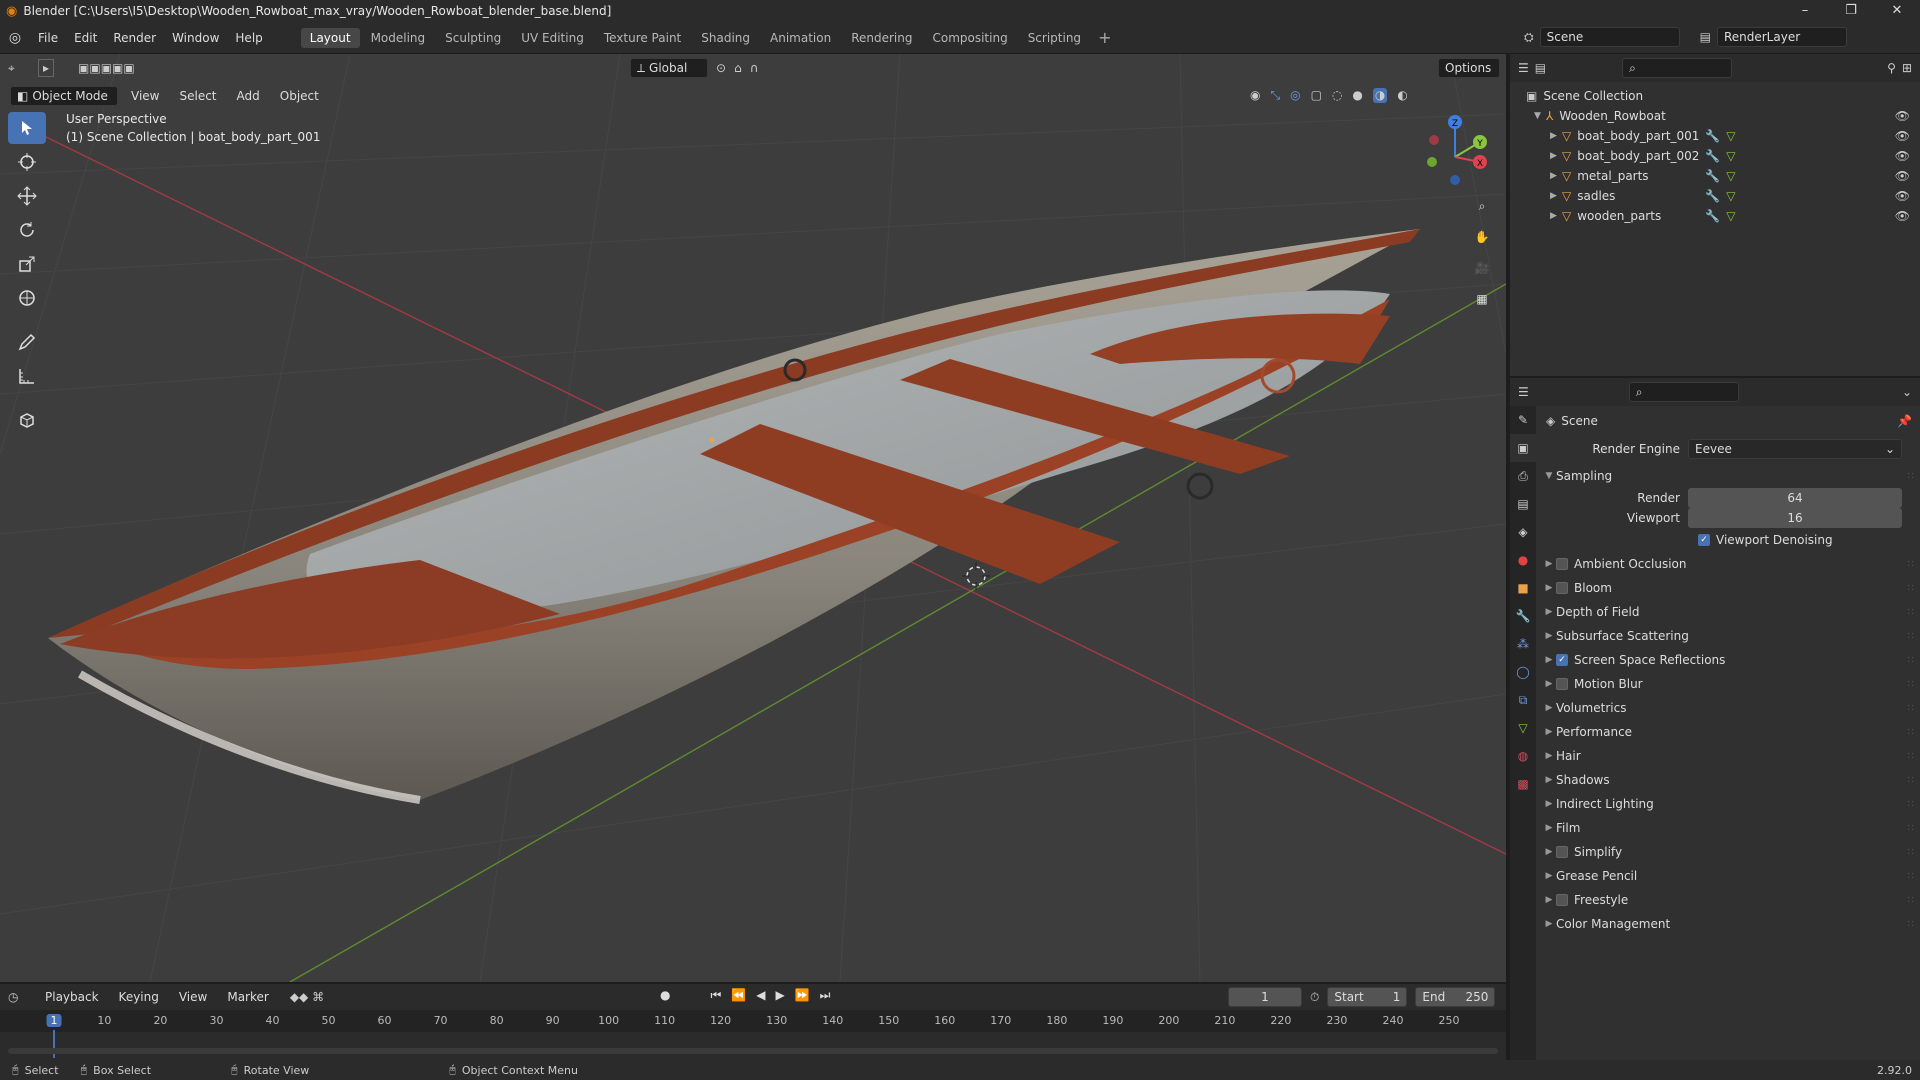 Image resolution: width=1920 pixels, height=1080 pixels. I want to click on tab-sculpting: Sculpting, so click(473, 38).